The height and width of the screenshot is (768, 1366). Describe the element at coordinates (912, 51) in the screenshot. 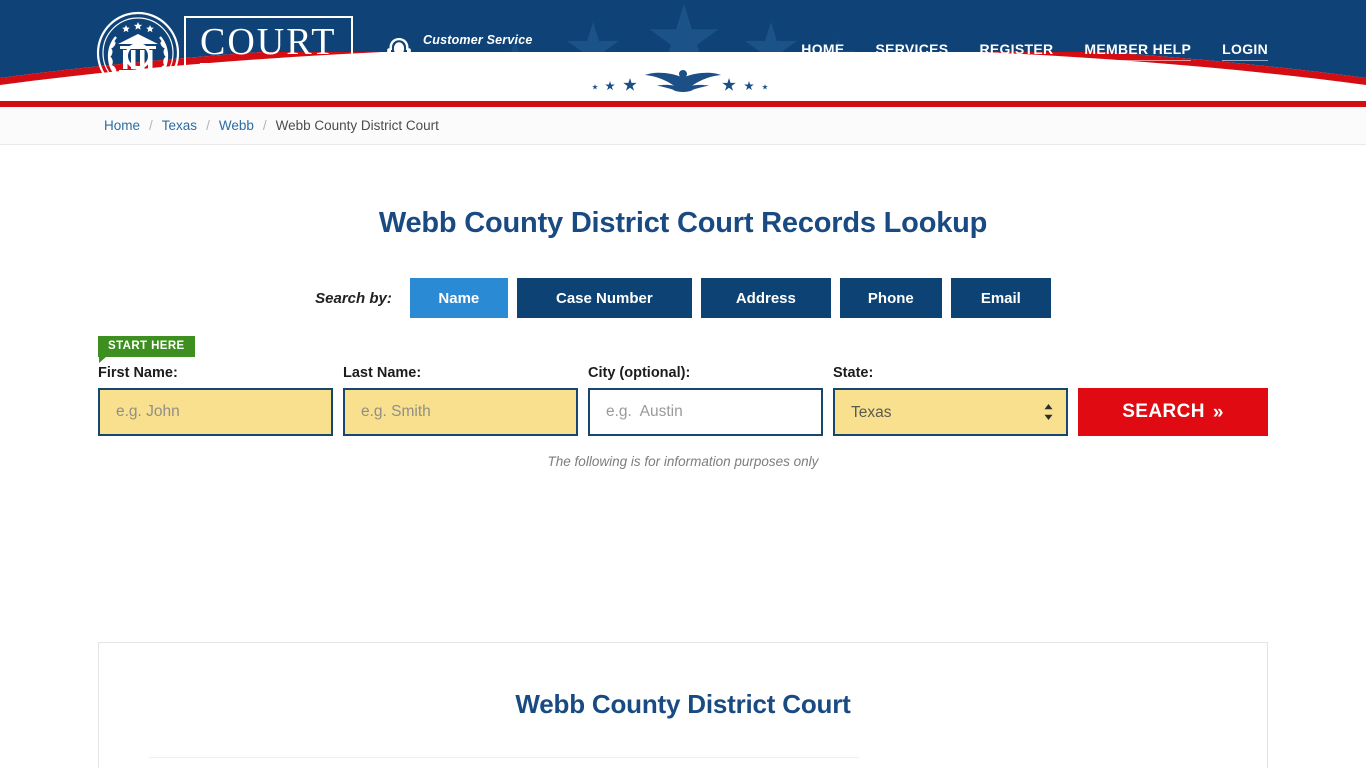

I see `nav-item-services: SERVICES` at that location.